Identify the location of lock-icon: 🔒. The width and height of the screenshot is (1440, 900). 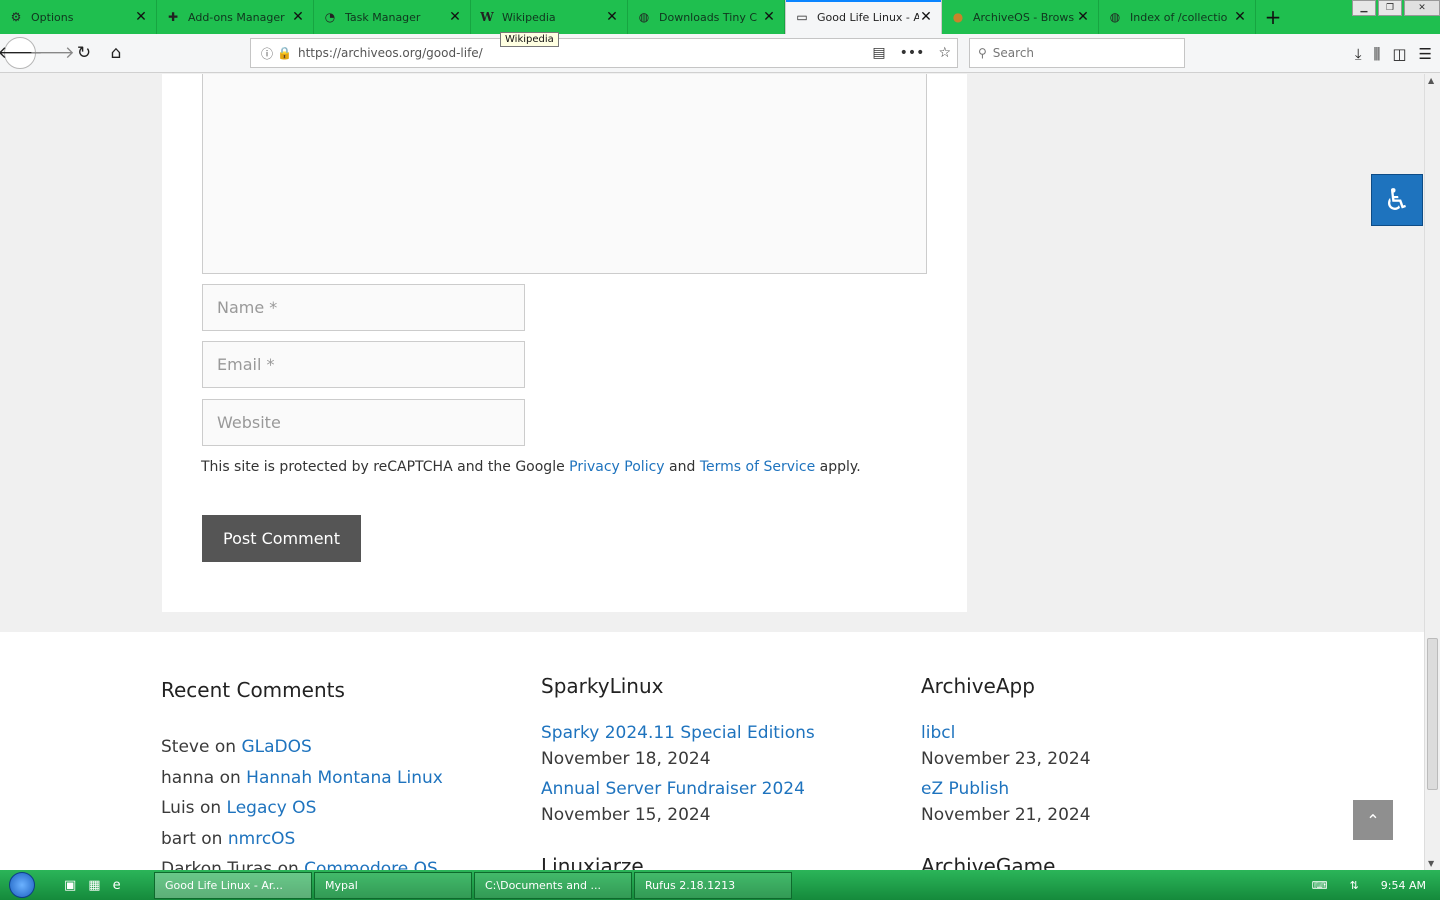
(284, 53).